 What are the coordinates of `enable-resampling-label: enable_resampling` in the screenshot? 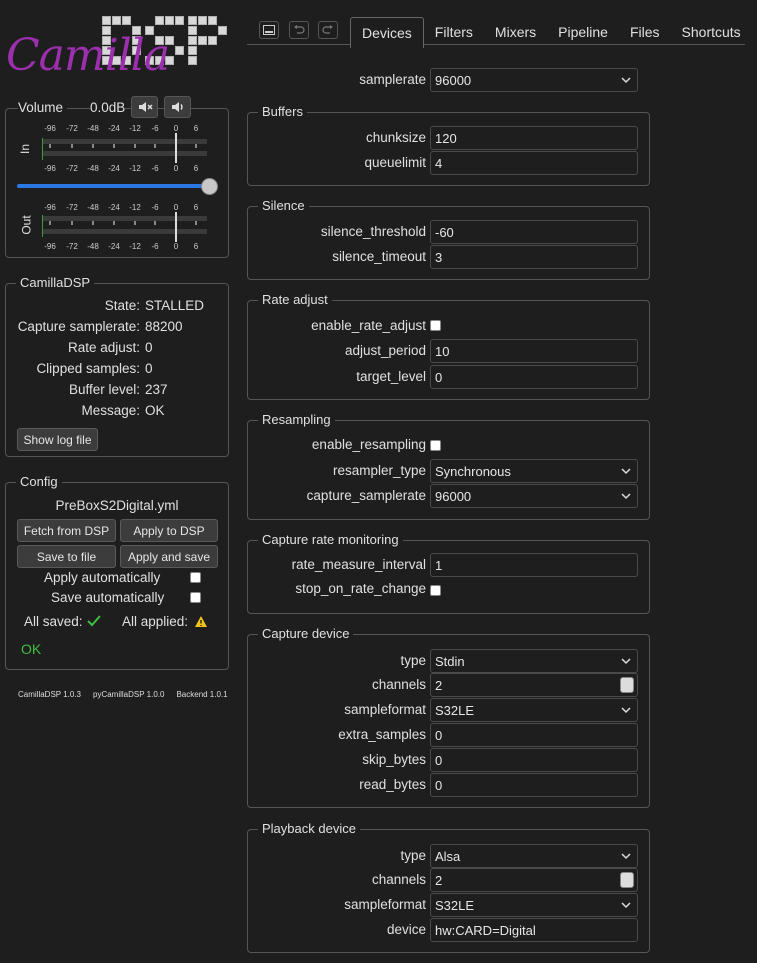 It's located at (368, 444).